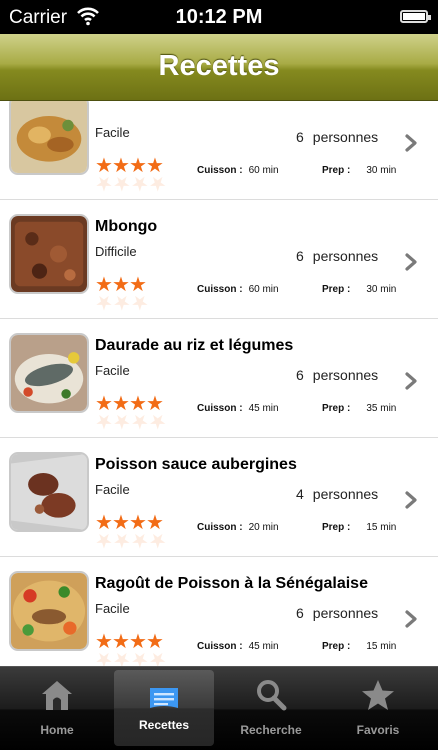 This screenshot has height=750, width=438. I want to click on recipes-icon, so click(164, 698).